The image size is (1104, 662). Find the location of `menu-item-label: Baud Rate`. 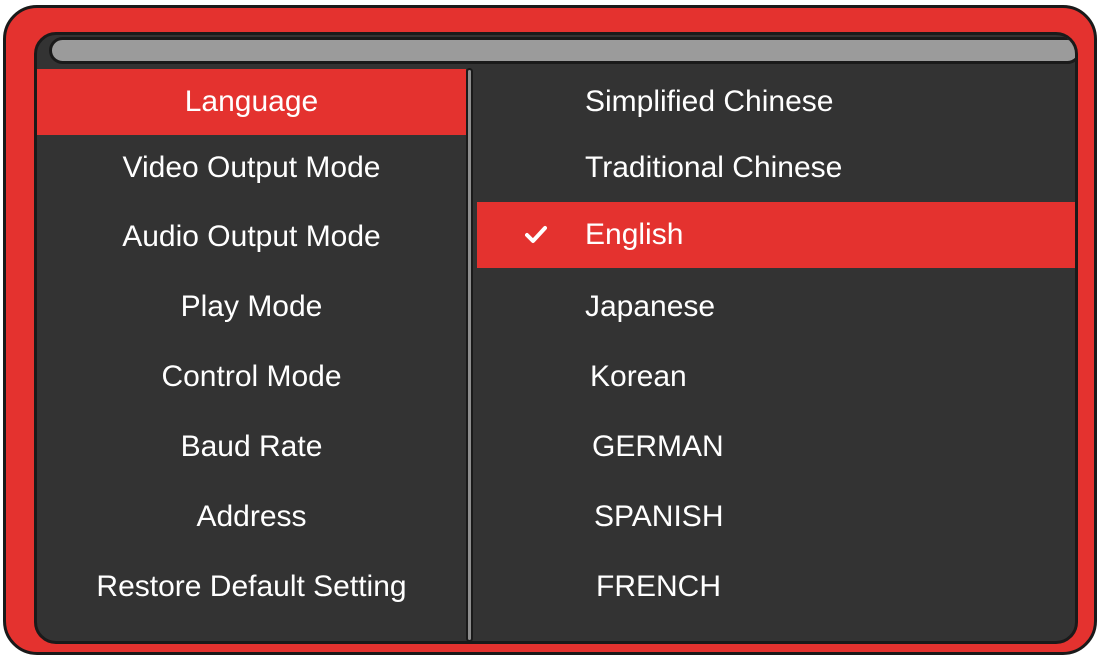

menu-item-label: Baud Rate is located at coordinates (251, 446).